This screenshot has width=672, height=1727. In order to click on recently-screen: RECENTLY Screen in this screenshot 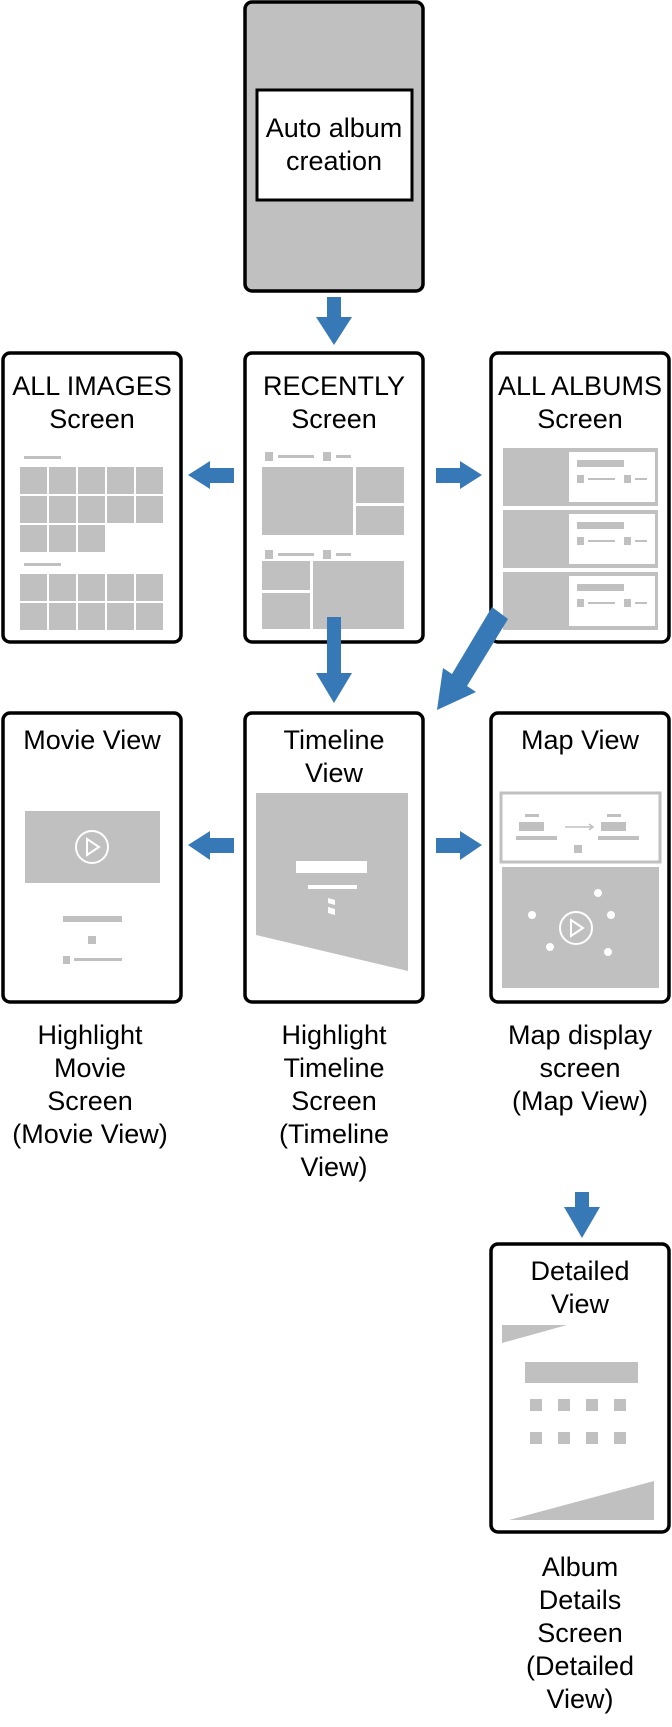, I will do `click(334, 497)`.